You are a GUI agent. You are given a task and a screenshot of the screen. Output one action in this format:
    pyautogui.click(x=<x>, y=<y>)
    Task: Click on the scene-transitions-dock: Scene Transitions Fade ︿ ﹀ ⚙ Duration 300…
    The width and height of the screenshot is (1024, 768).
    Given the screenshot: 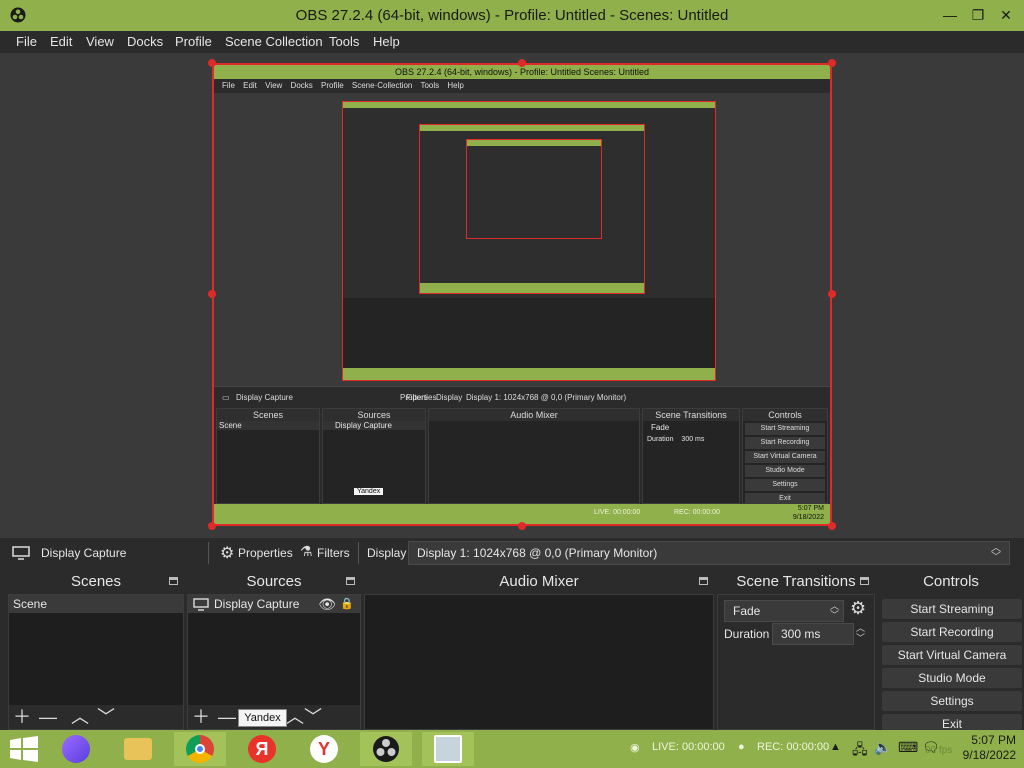 What is the action you would take?
    pyautogui.click(x=796, y=650)
    